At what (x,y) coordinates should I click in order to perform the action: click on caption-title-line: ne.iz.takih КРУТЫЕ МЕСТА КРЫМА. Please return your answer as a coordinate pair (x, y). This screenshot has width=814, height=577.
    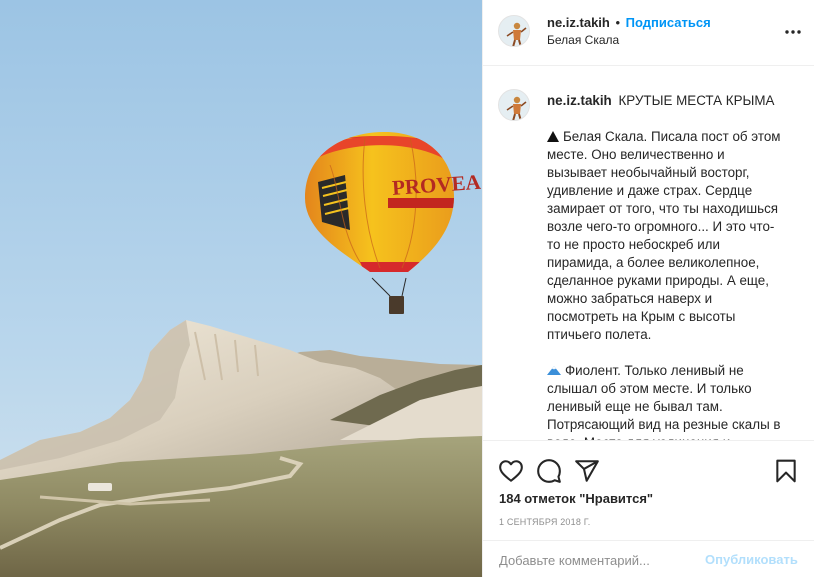
    Looking at the image, I should click on (667, 101).